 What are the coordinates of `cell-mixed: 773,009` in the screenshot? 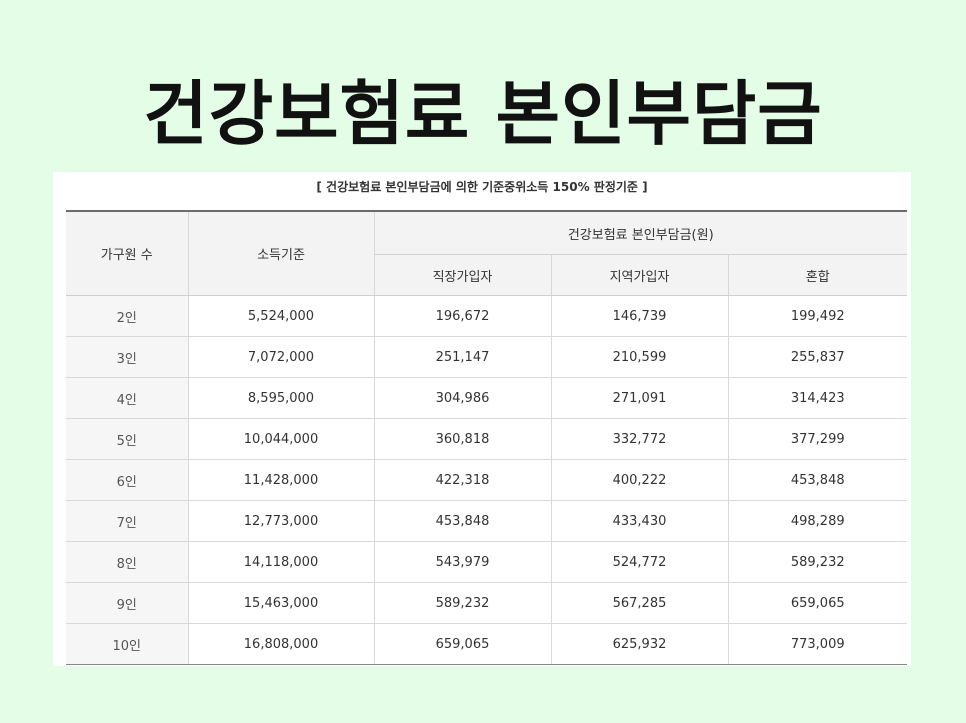 It's located at (817, 644).